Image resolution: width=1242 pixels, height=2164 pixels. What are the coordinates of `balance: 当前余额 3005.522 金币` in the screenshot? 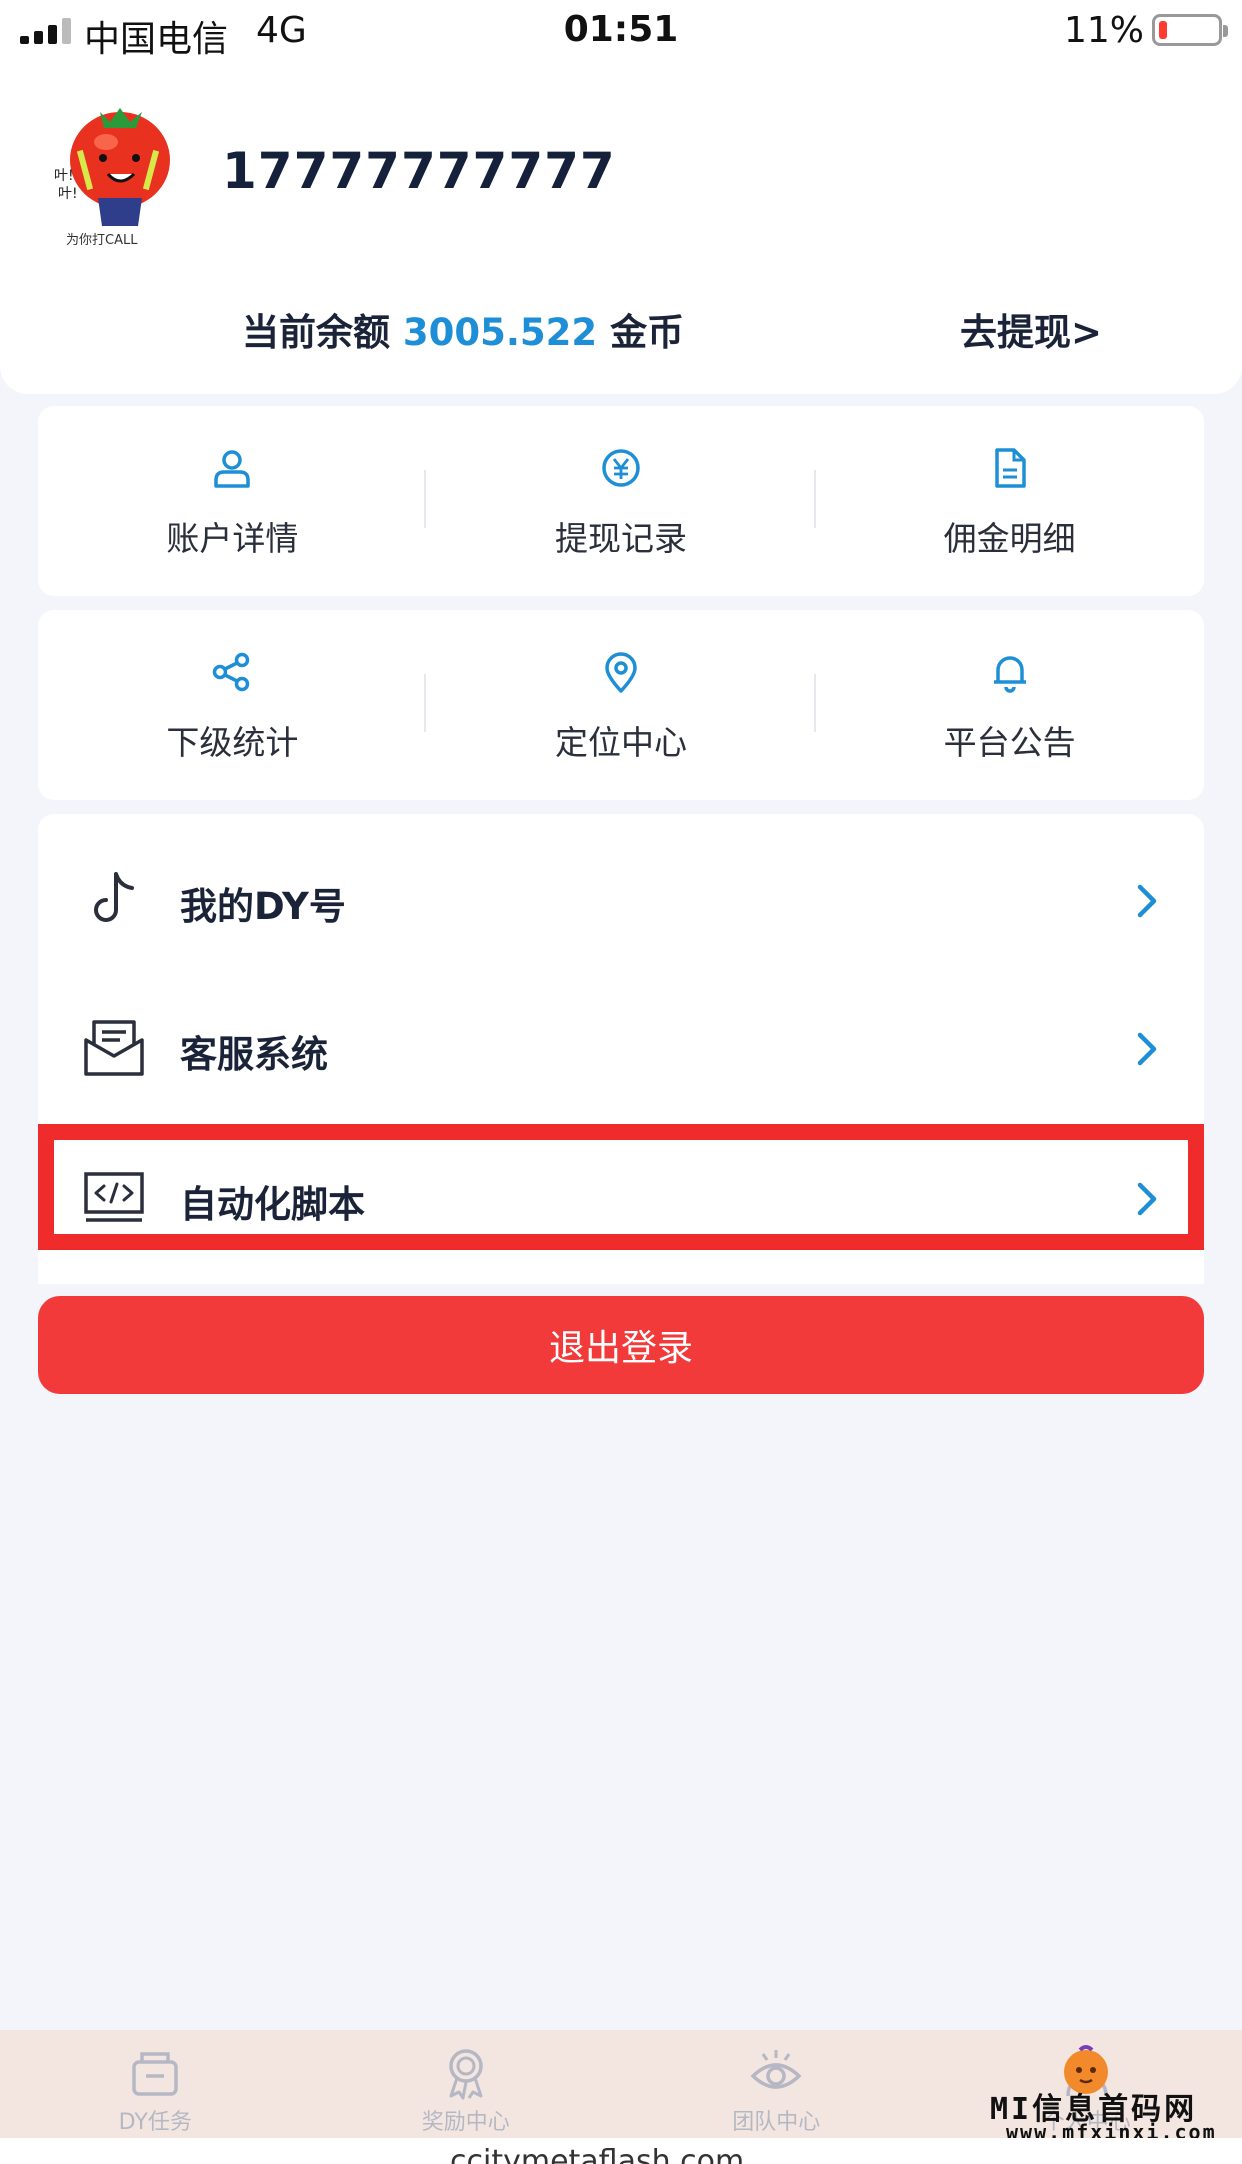 It's located at (463, 329).